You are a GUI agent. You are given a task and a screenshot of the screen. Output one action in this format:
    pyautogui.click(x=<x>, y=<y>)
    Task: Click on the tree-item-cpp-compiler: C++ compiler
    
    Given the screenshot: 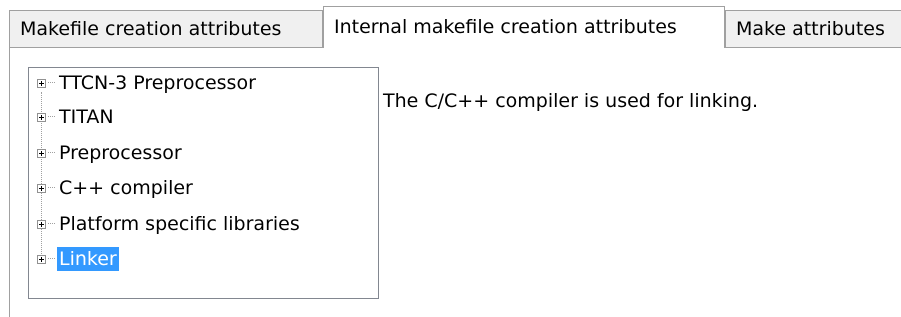 What is the action you would take?
    pyautogui.click(x=116, y=188)
    